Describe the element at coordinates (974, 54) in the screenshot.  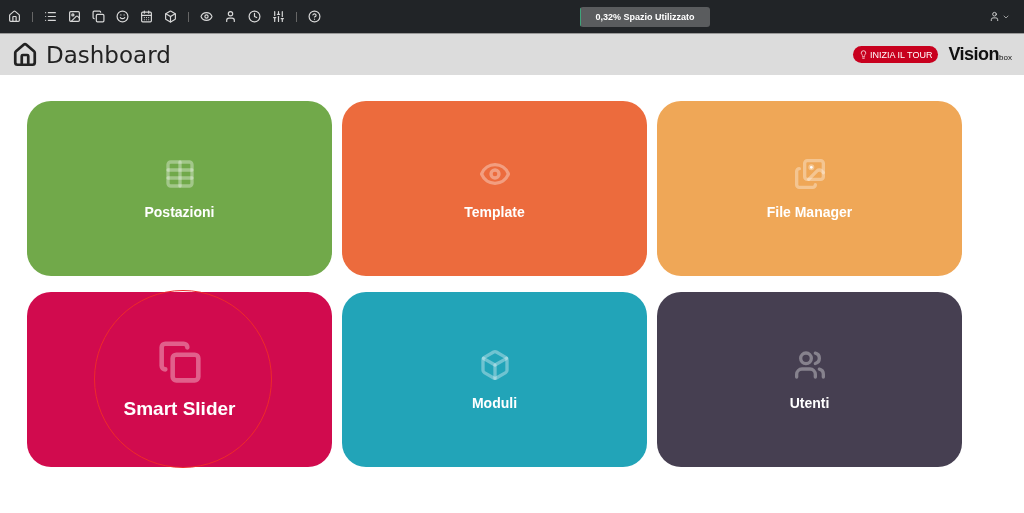
I see `logo-text: Vision` at that location.